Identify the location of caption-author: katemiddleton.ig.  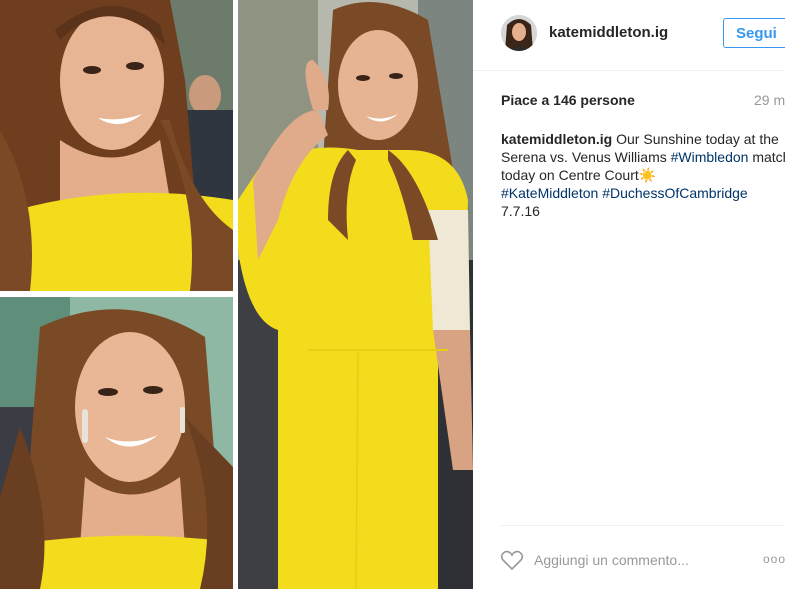
(556, 139).